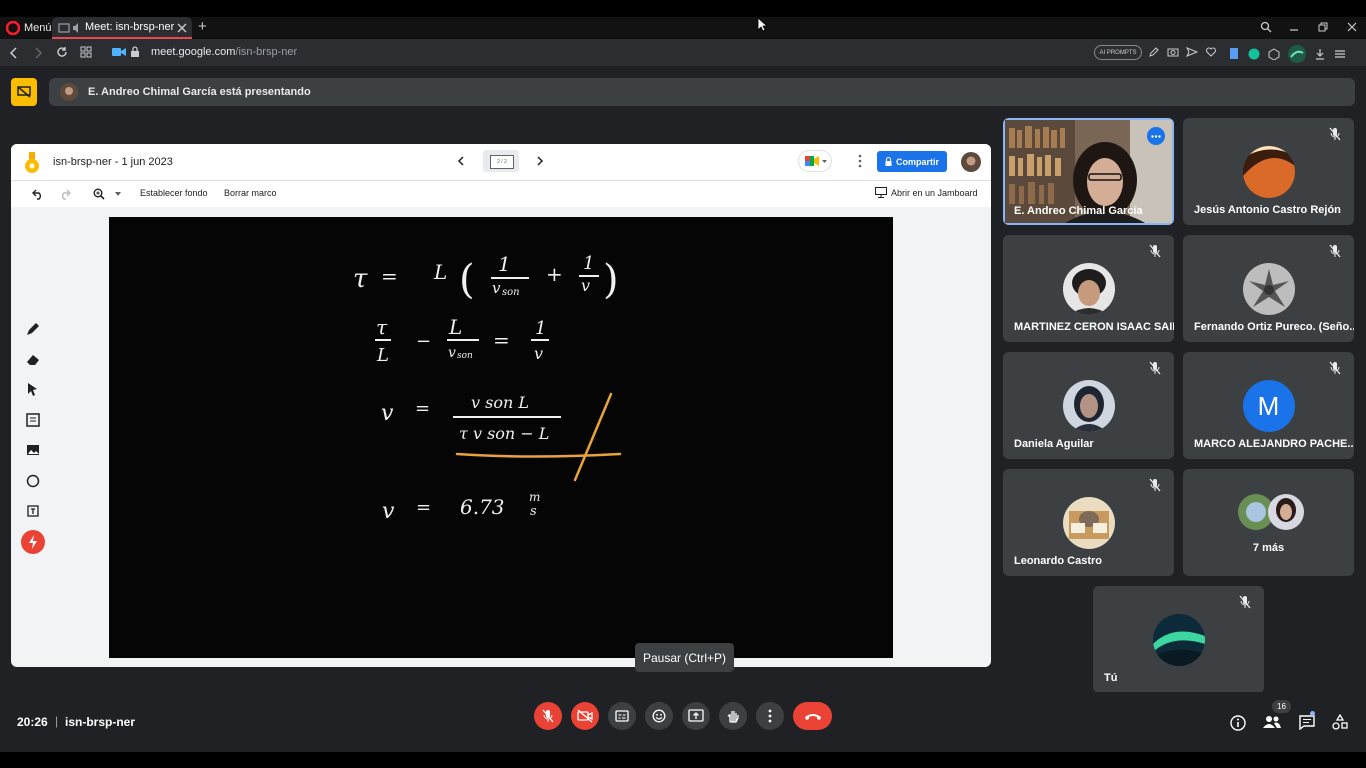  What do you see at coordinates (1234, 54) in the screenshot?
I see `bookmark-ext-icon` at bounding box center [1234, 54].